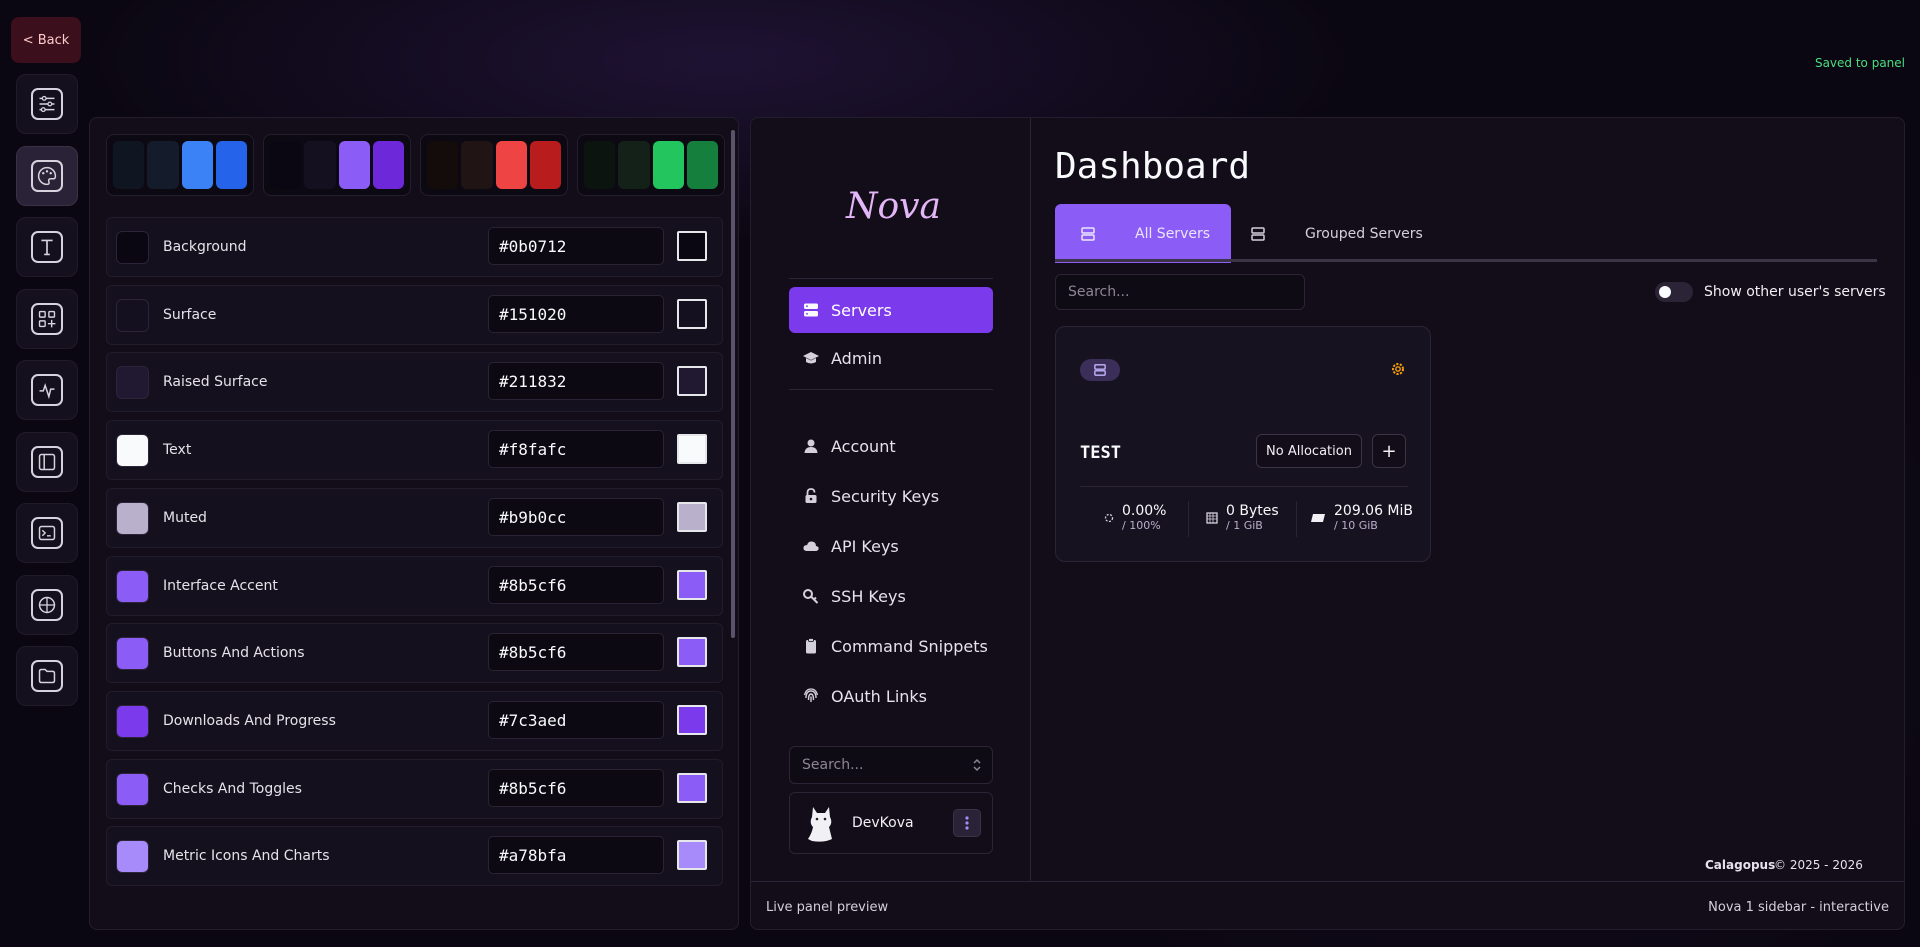  What do you see at coordinates (576, 449) in the screenshot?
I see `hex-input: #f8fafc` at bounding box center [576, 449].